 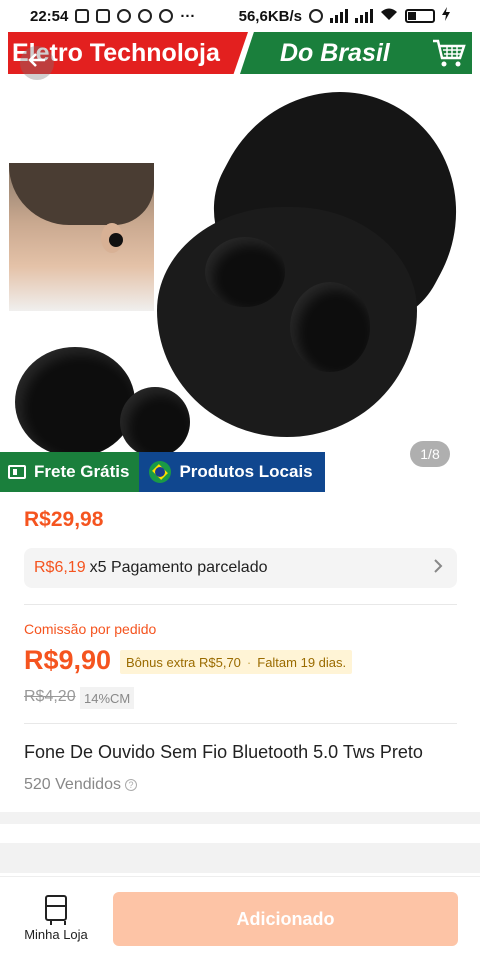 I want to click on installment-text: x5 Pagamento parcelado, so click(x=178, y=567).